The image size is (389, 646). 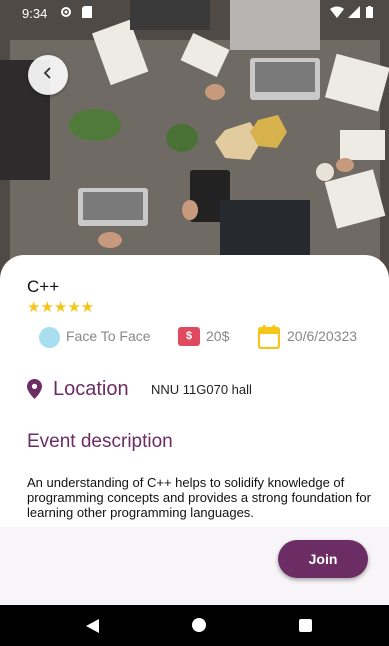 I want to click on star-icons: ★★★★★, so click(x=61, y=307).